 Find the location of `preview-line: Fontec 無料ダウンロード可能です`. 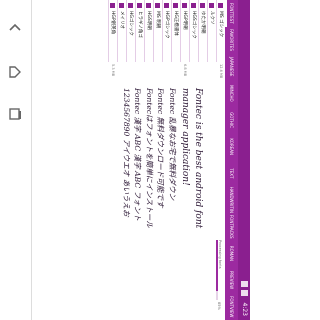

preview-line: Fontec 無料ダウンロード可能です is located at coordinates (161, 148).